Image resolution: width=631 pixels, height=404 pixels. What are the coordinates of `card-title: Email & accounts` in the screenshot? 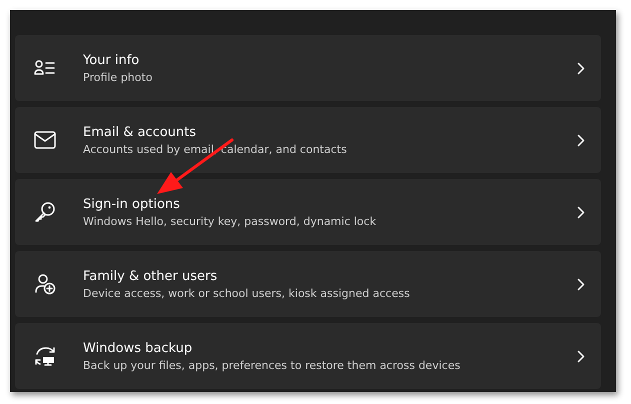 It's located at (140, 132).